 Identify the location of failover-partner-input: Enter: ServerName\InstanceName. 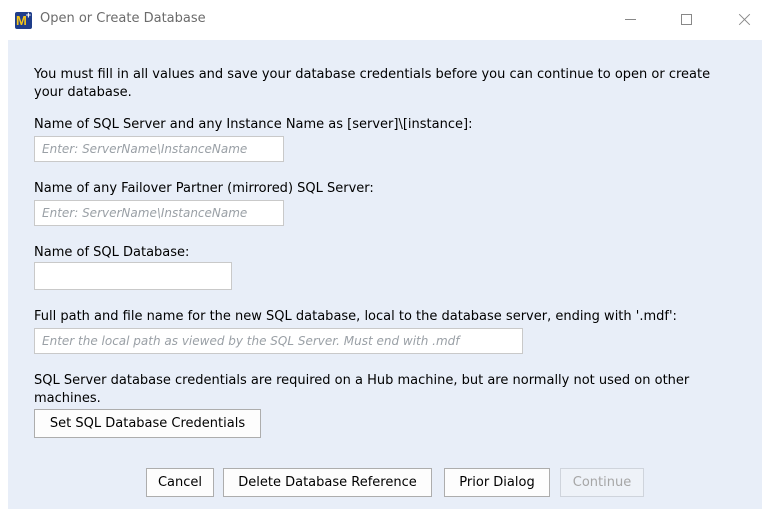
(159, 213).